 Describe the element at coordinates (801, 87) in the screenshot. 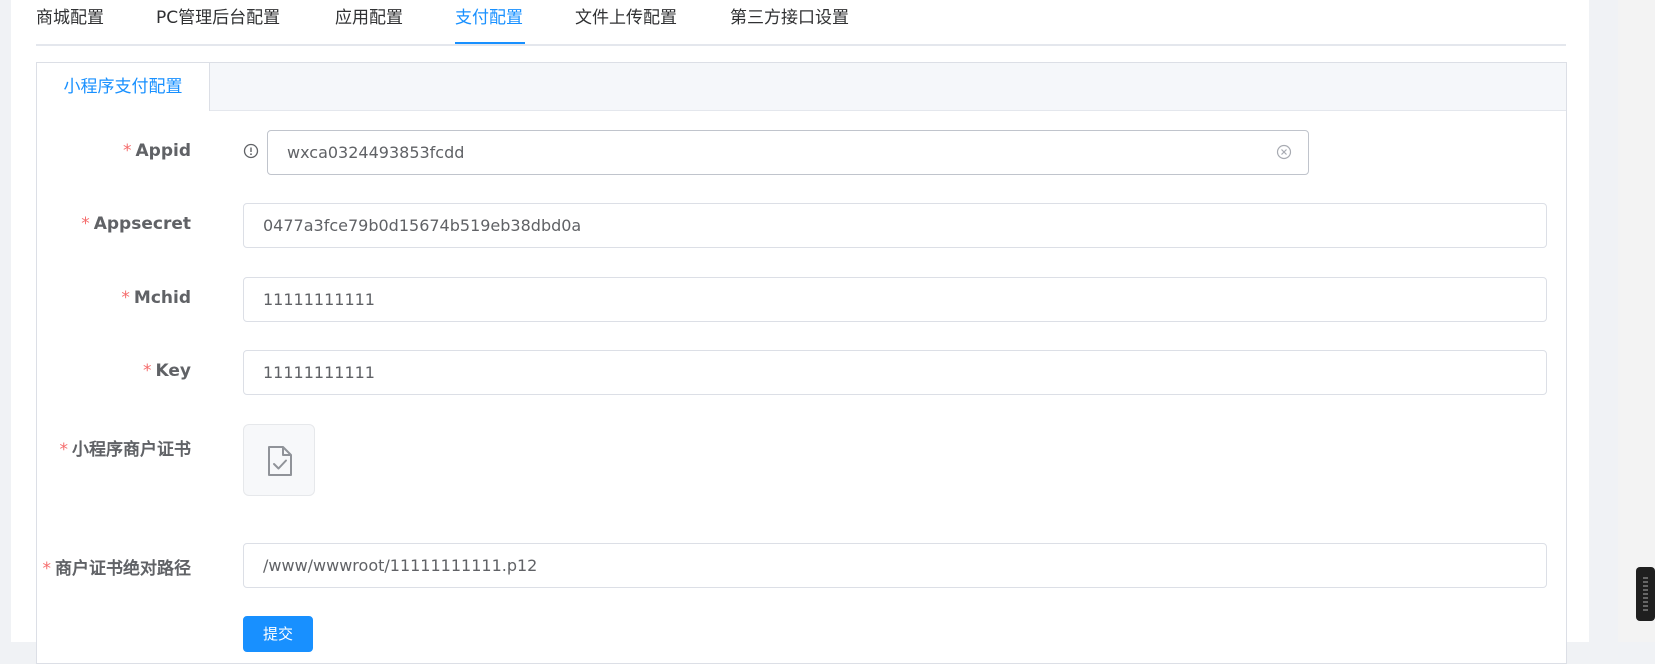

I see `card-tabs-header: 小程序支付配置` at that location.